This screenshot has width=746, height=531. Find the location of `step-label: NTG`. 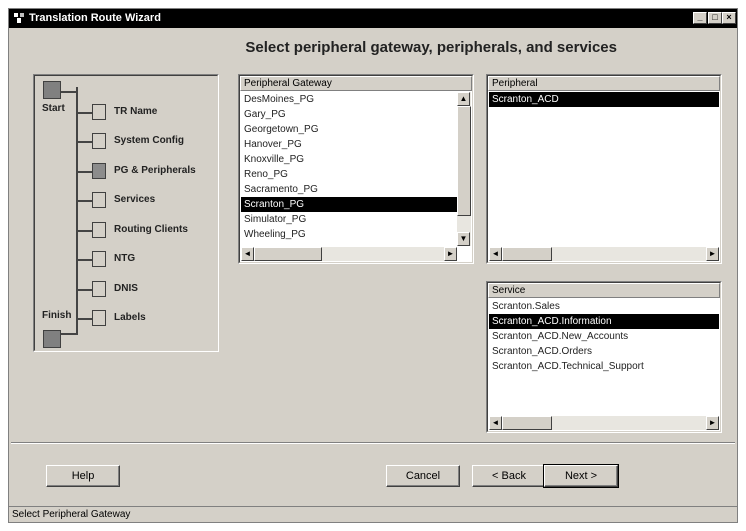

step-label: NTG is located at coordinates (125, 258).